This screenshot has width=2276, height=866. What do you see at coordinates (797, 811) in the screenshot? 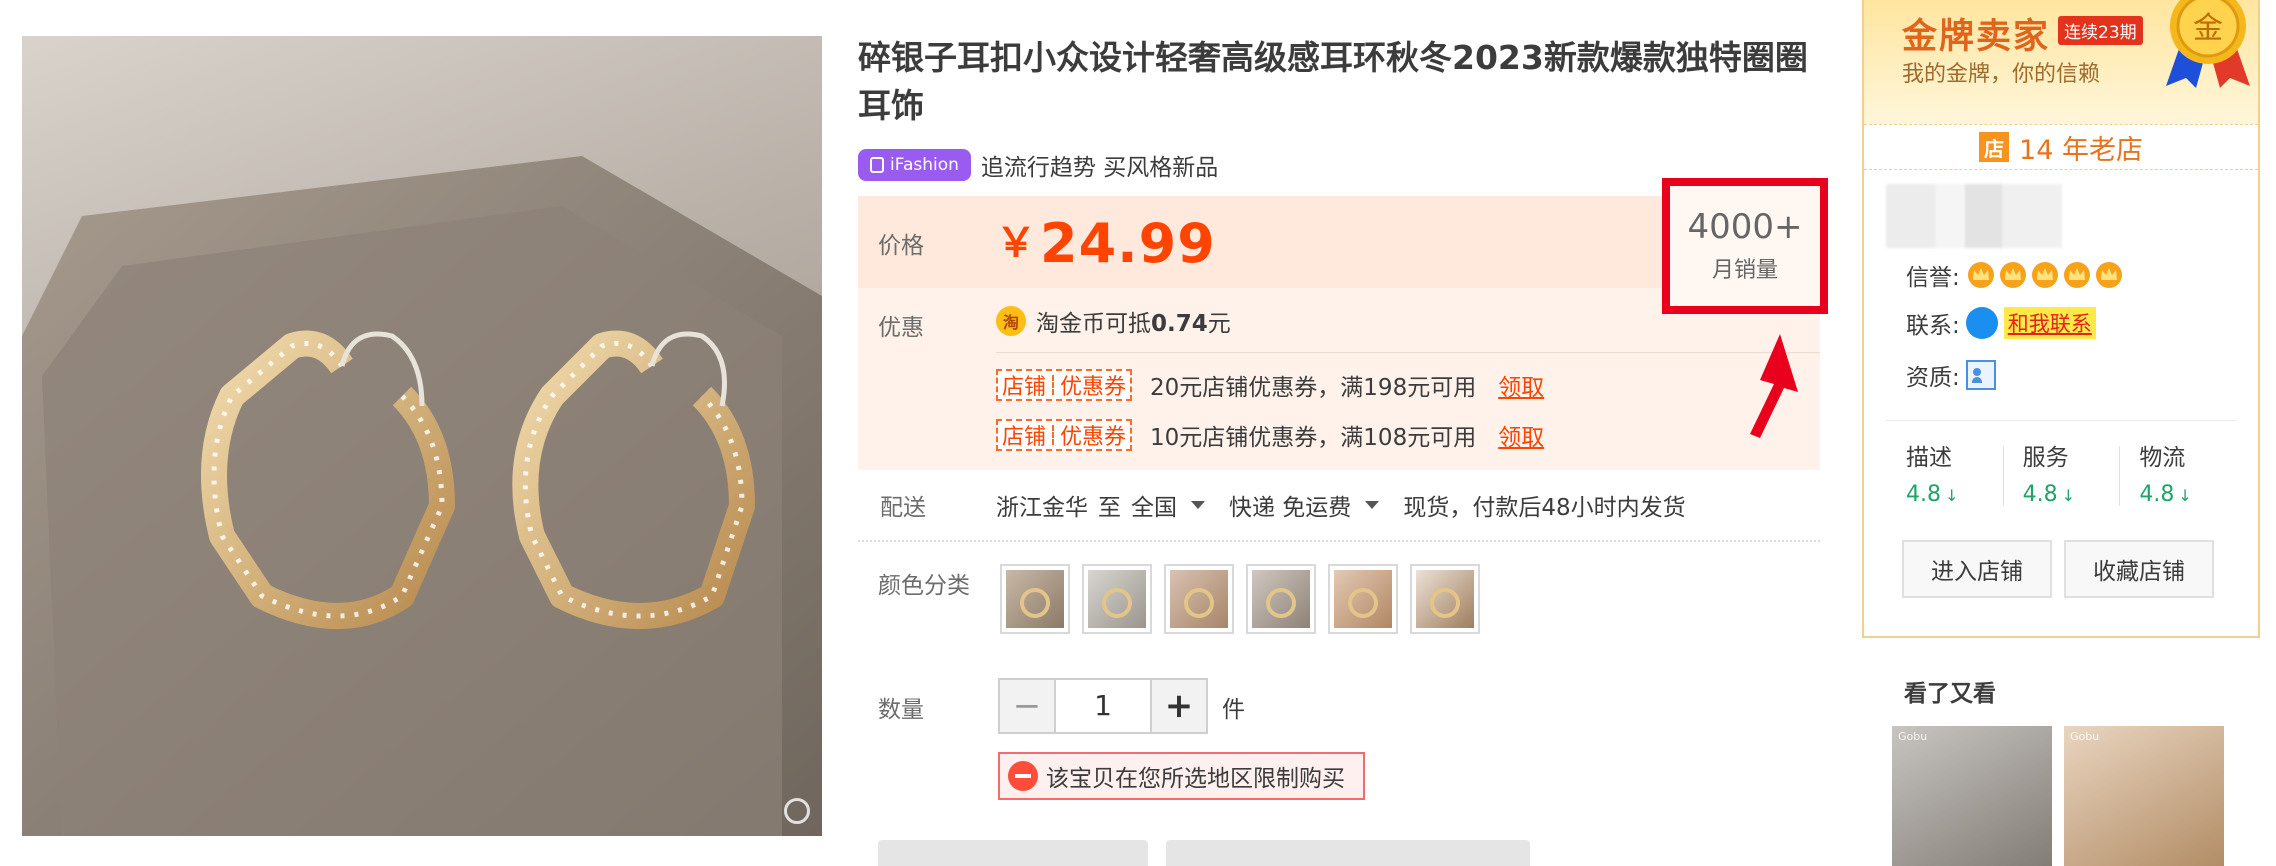
I see `zoom-icon` at bounding box center [797, 811].